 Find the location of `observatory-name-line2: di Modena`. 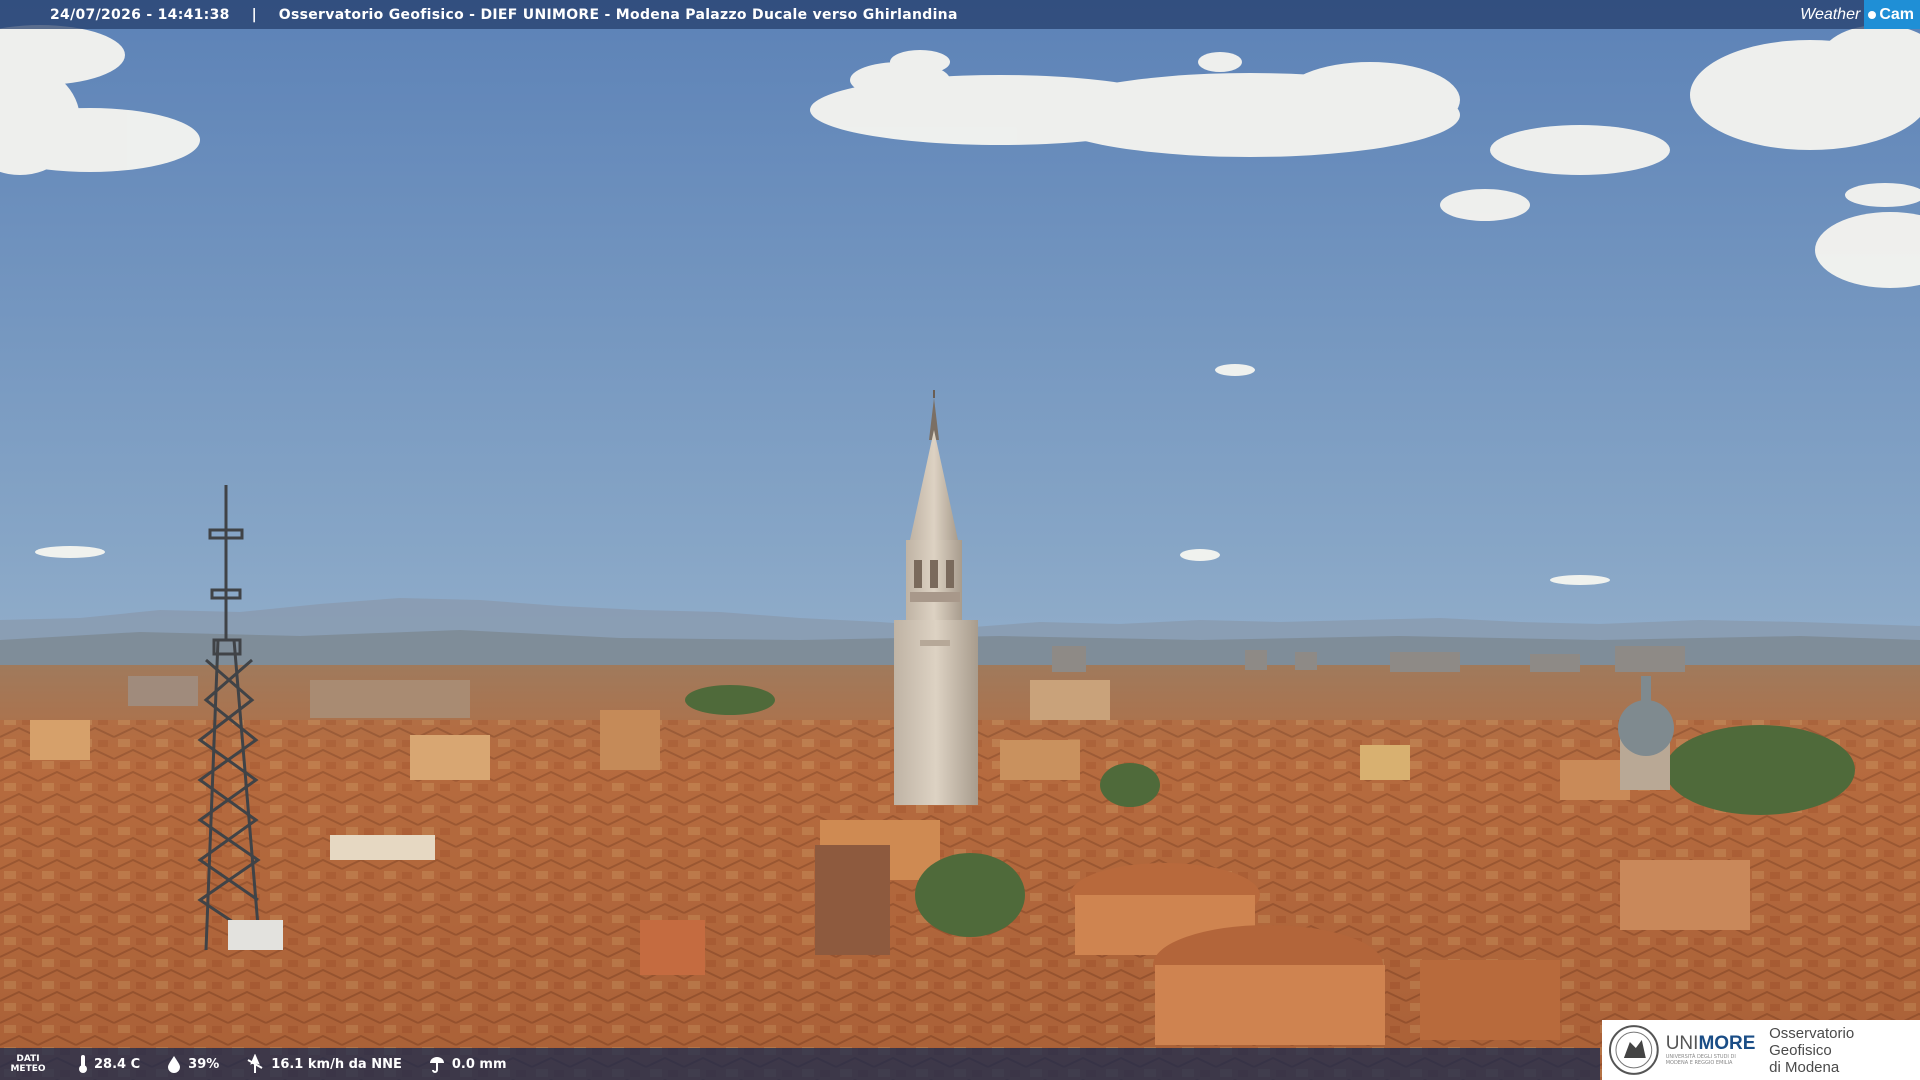

observatory-name-line2: di Modena is located at coordinates (1804, 1067).